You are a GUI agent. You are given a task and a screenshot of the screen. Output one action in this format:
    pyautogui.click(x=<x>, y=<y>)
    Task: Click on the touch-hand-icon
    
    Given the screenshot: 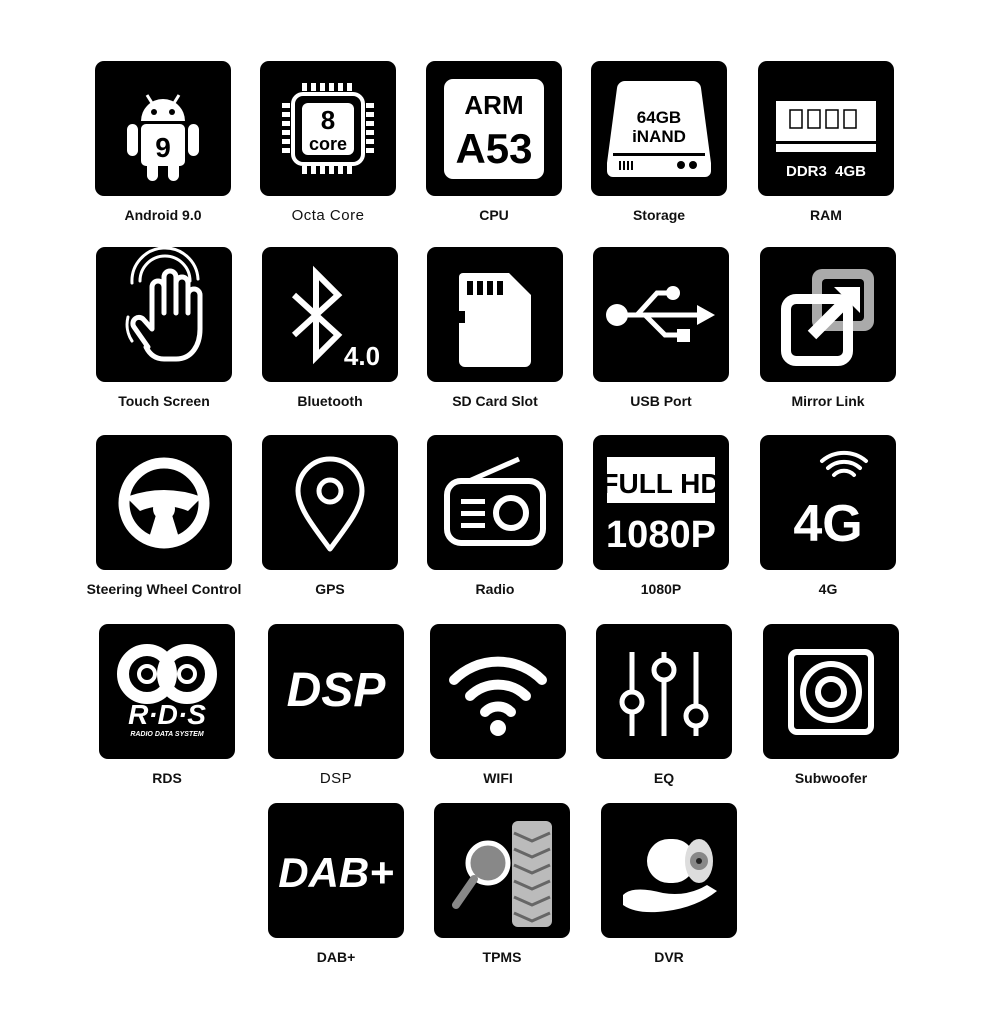 What is the action you would take?
    pyautogui.click(x=164, y=304)
    